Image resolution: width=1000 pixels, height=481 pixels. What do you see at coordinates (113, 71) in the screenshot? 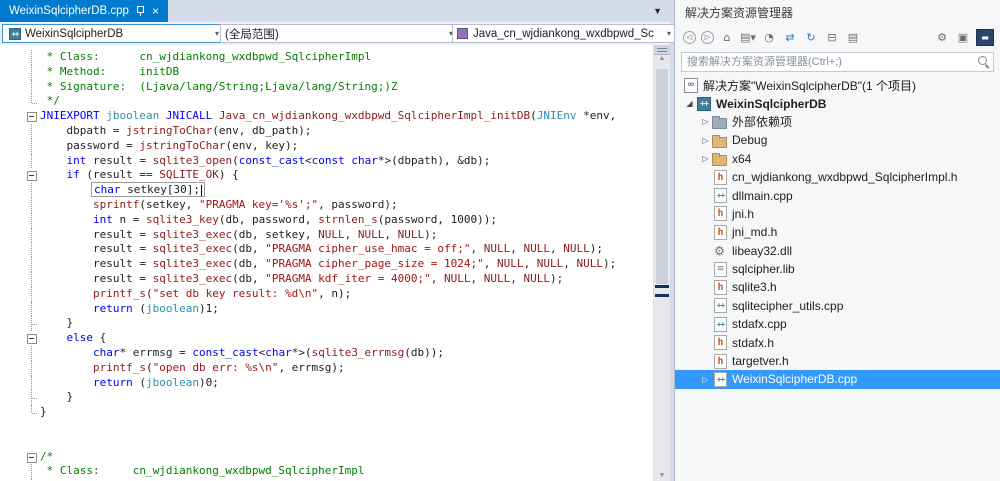
I see `code-text: * Method: initDB` at bounding box center [113, 71].